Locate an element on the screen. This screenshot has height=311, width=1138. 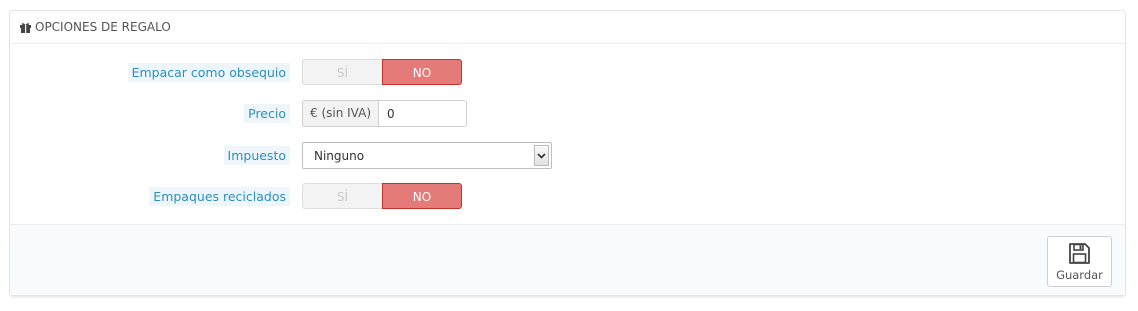
chevron-down-icon is located at coordinates (541, 155).